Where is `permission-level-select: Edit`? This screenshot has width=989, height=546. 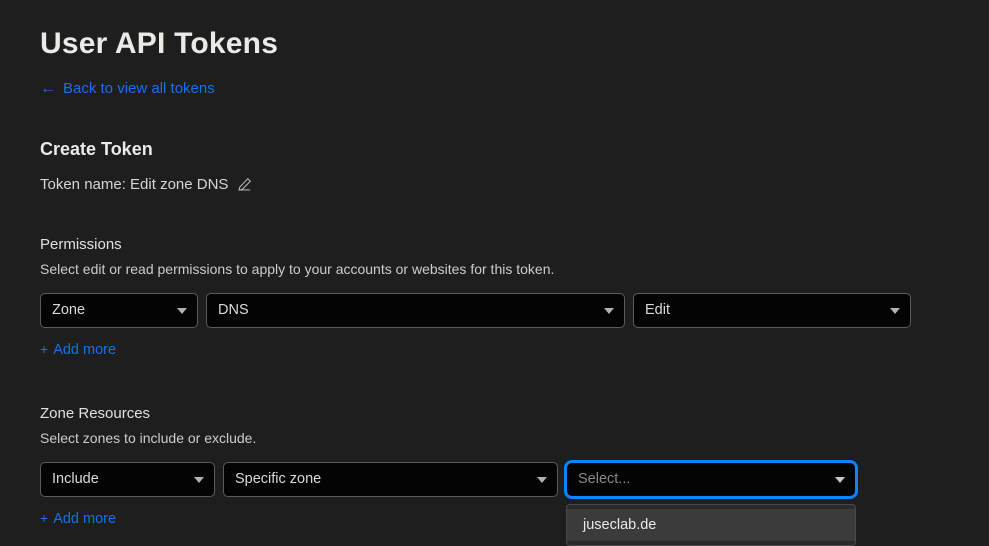
permission-level-select: Edit is located at coordinates (772, 310).